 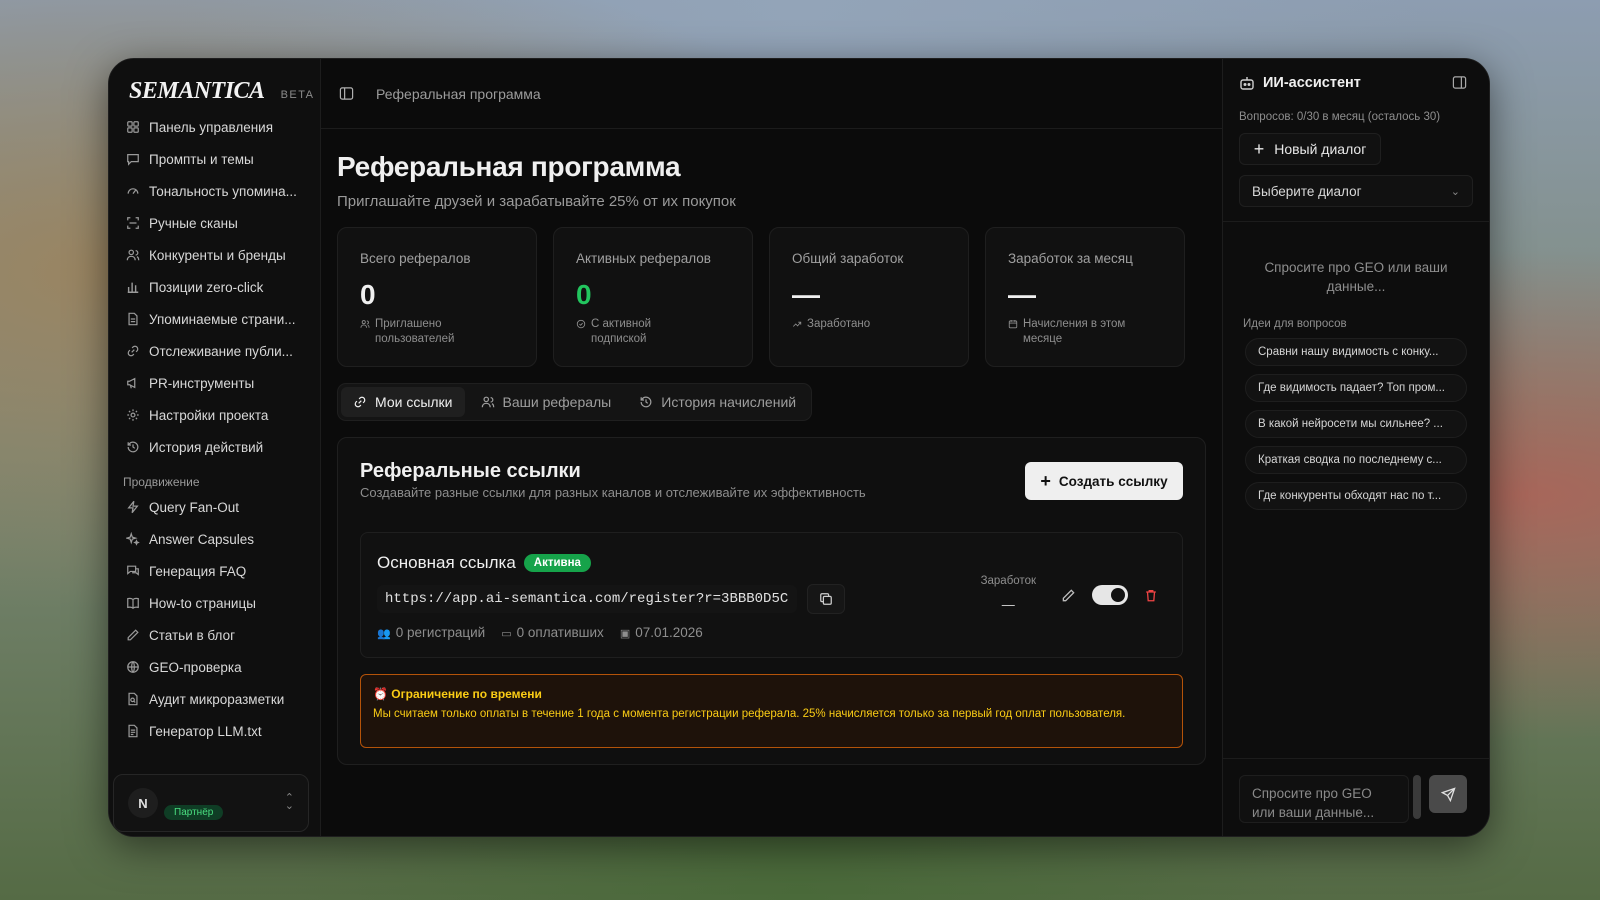 What do you see at coordinates (133, 635) in the screenshot?
I see `pencil-icon` at bounding box center [133, 635].